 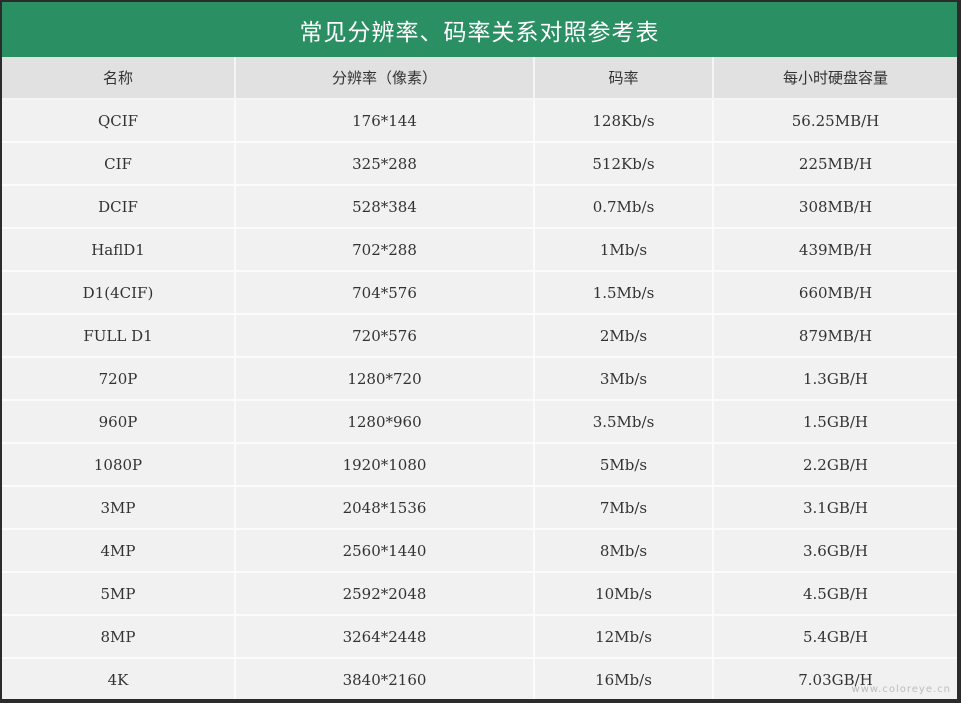 I want to click on table-title: 常见分辨率、码率关系对照参考表, so click(x=479, y=29).